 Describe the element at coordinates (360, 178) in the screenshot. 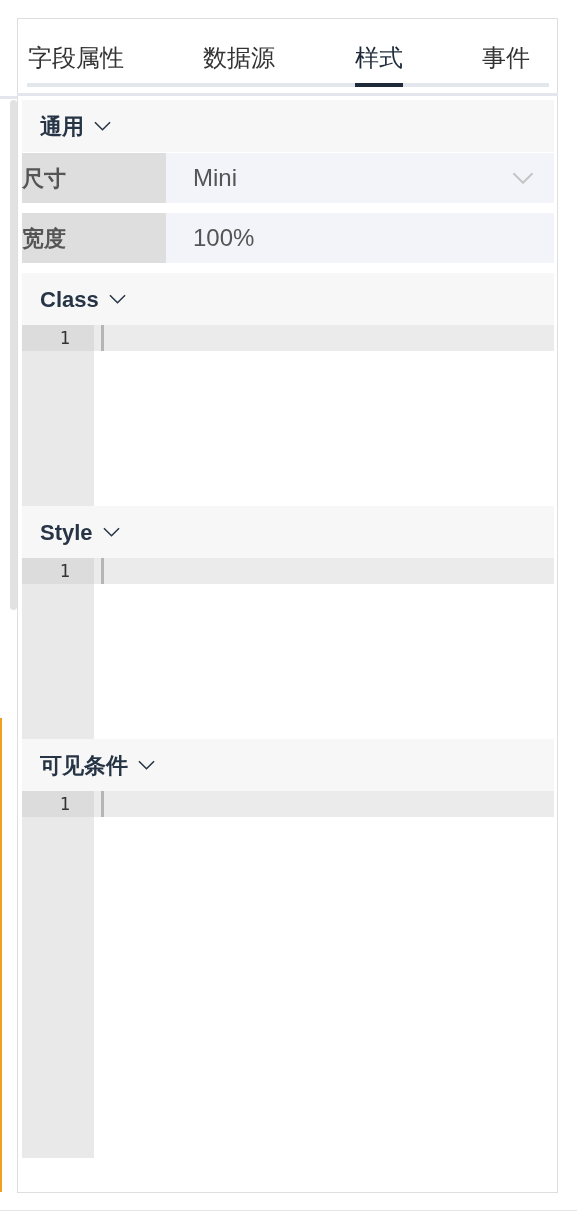

I see `select-field: Mini` at that location.